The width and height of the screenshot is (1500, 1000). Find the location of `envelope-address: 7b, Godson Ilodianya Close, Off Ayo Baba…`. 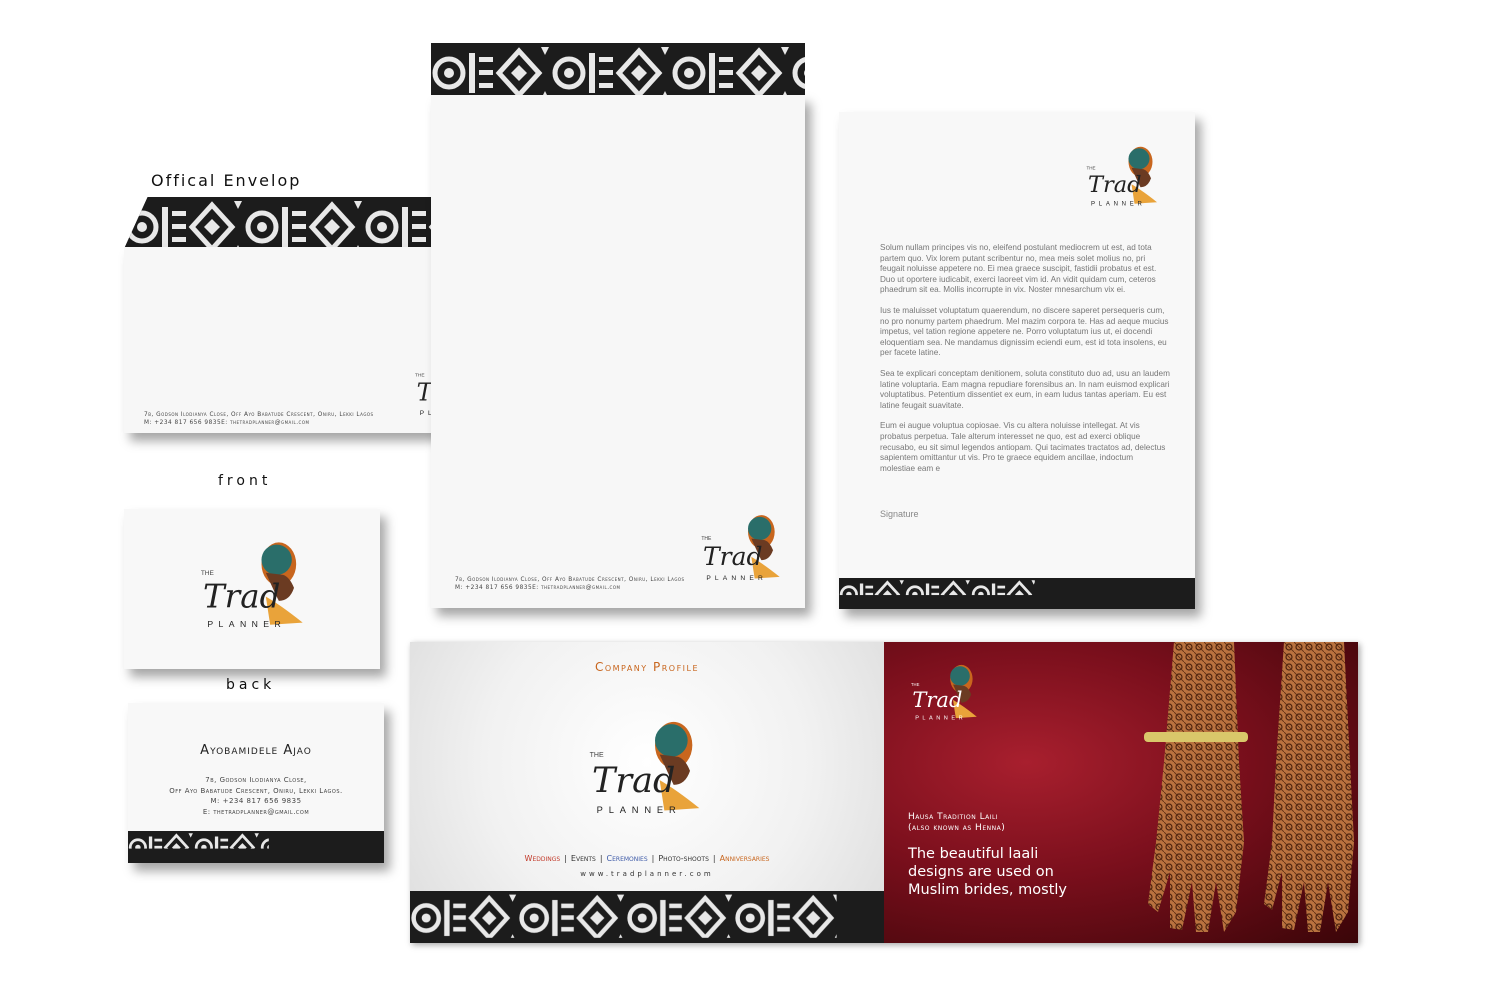

envelope-address: 7b, Godson Ilodianya Close, Off Ayo Baba… is located at coordinates (274, 419).